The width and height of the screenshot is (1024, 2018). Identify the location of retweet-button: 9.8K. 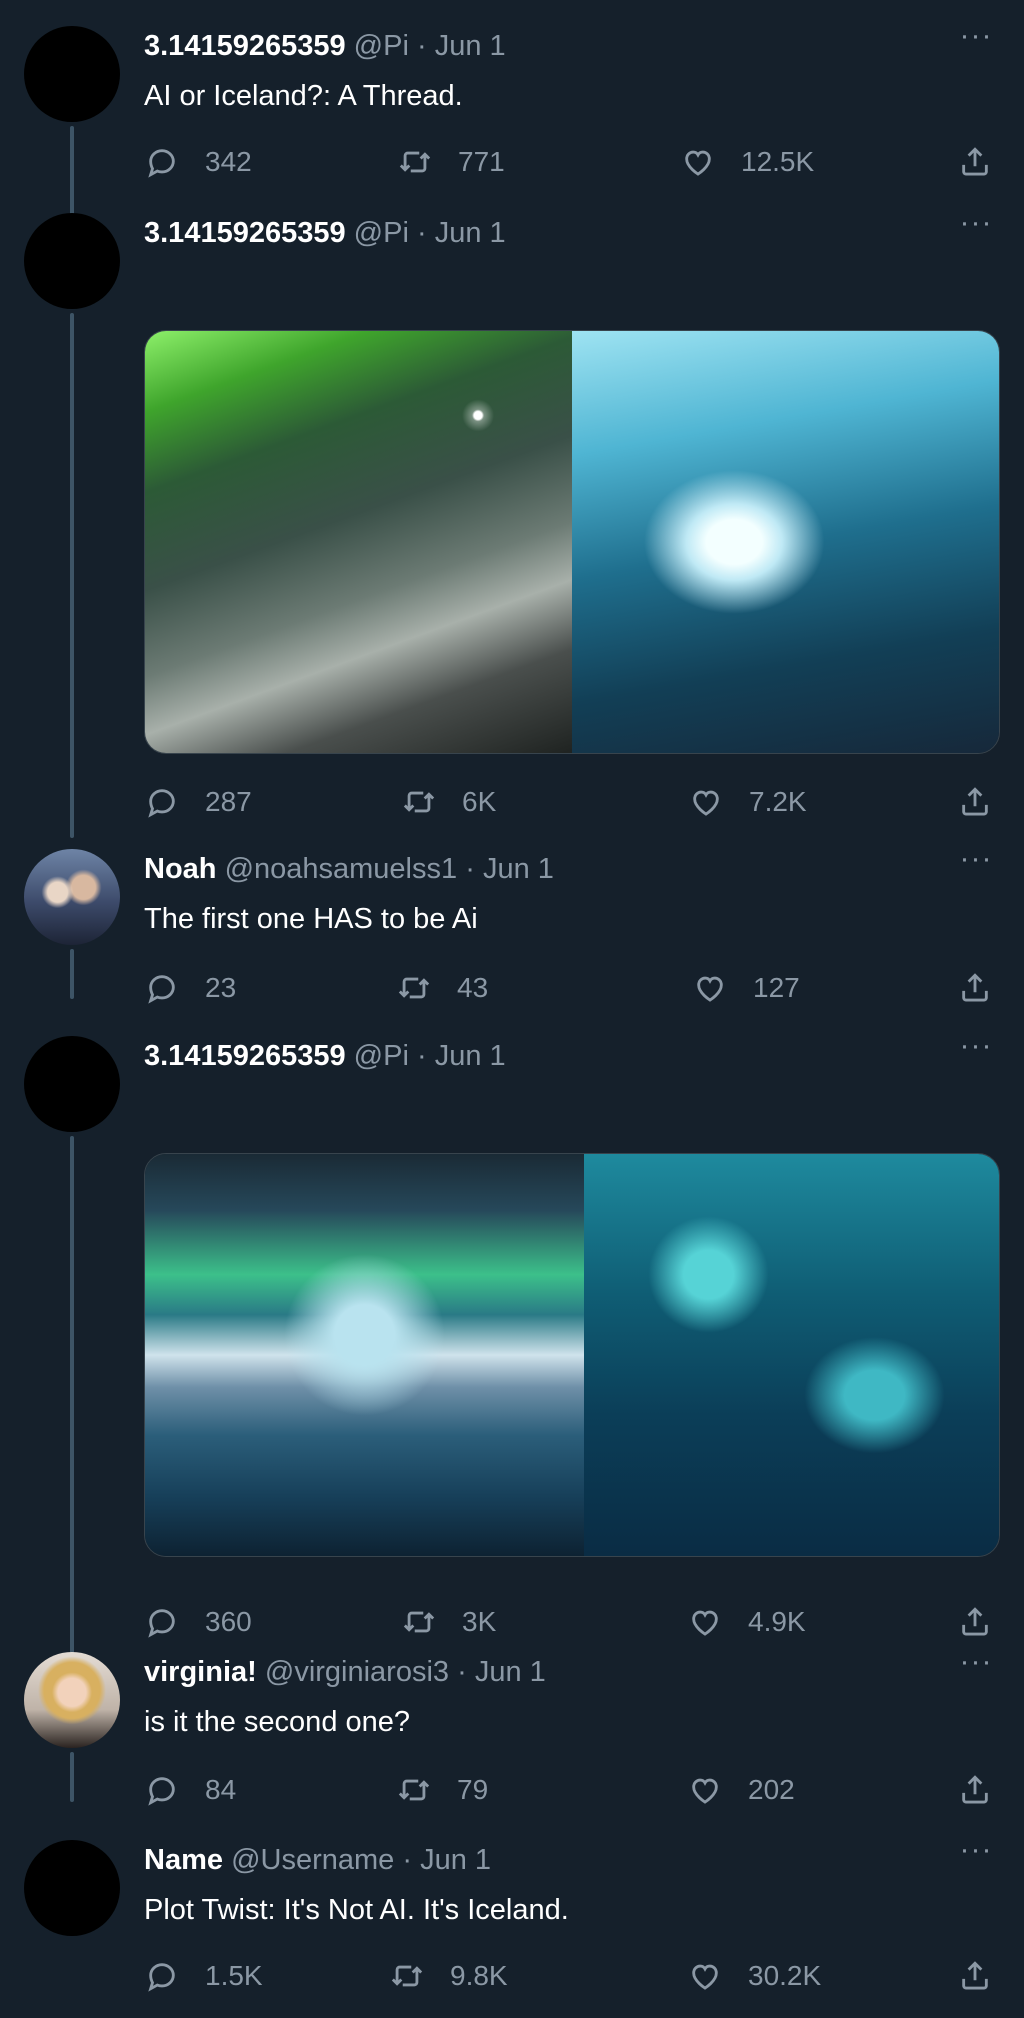
(449, 1976).